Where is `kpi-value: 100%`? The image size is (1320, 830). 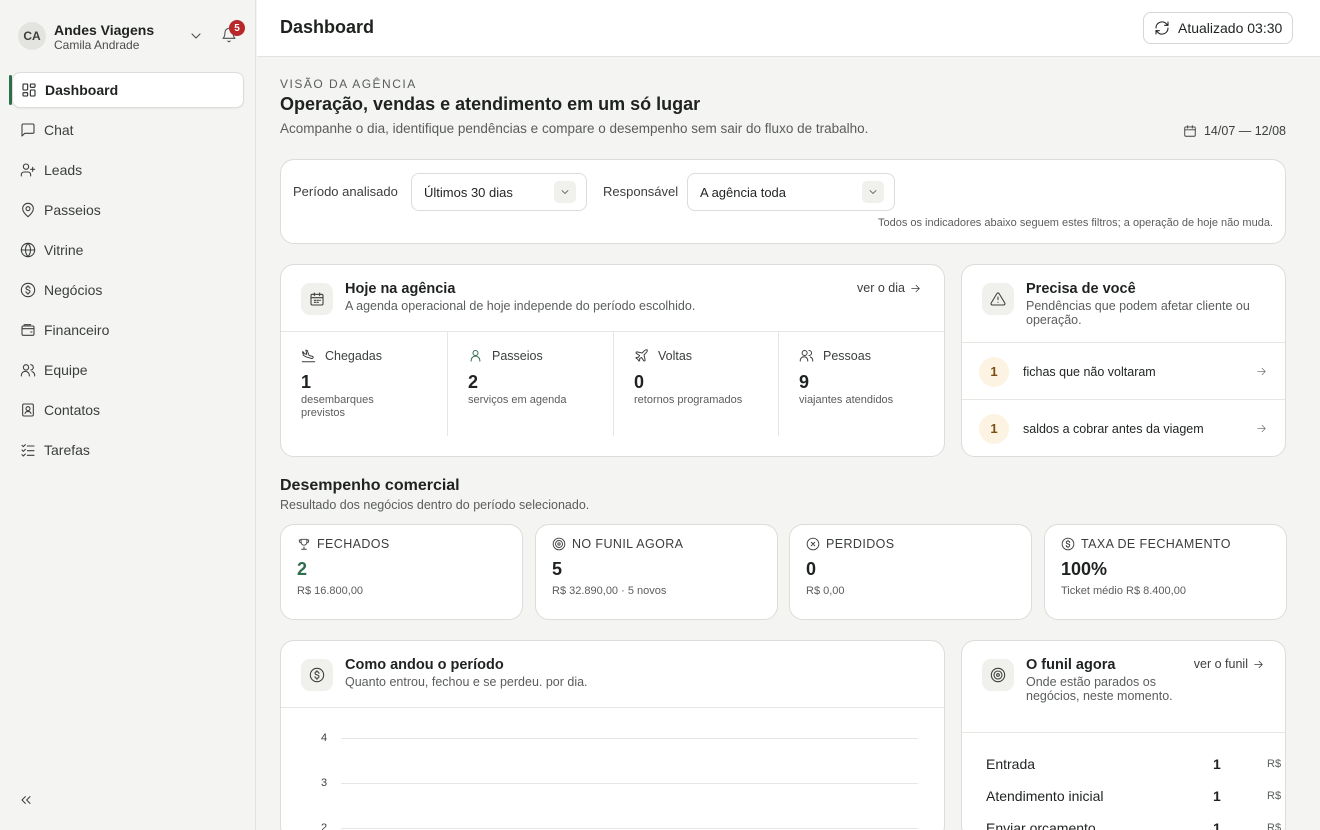 kpi-value: 100% is located at coordinates (1084, 569).